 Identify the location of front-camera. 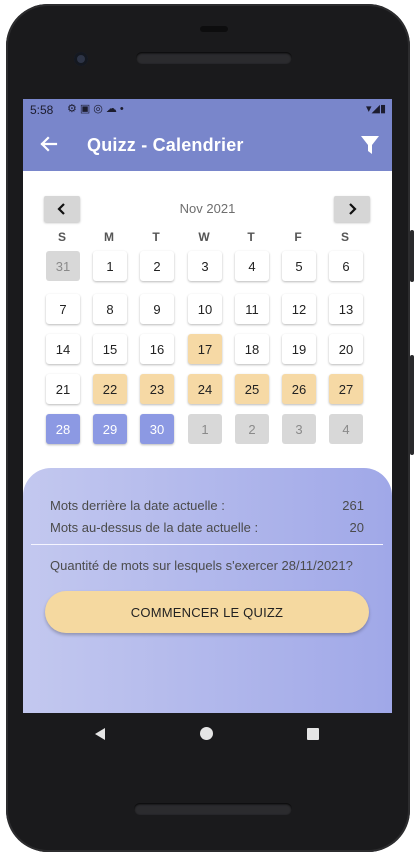
(81, 59).